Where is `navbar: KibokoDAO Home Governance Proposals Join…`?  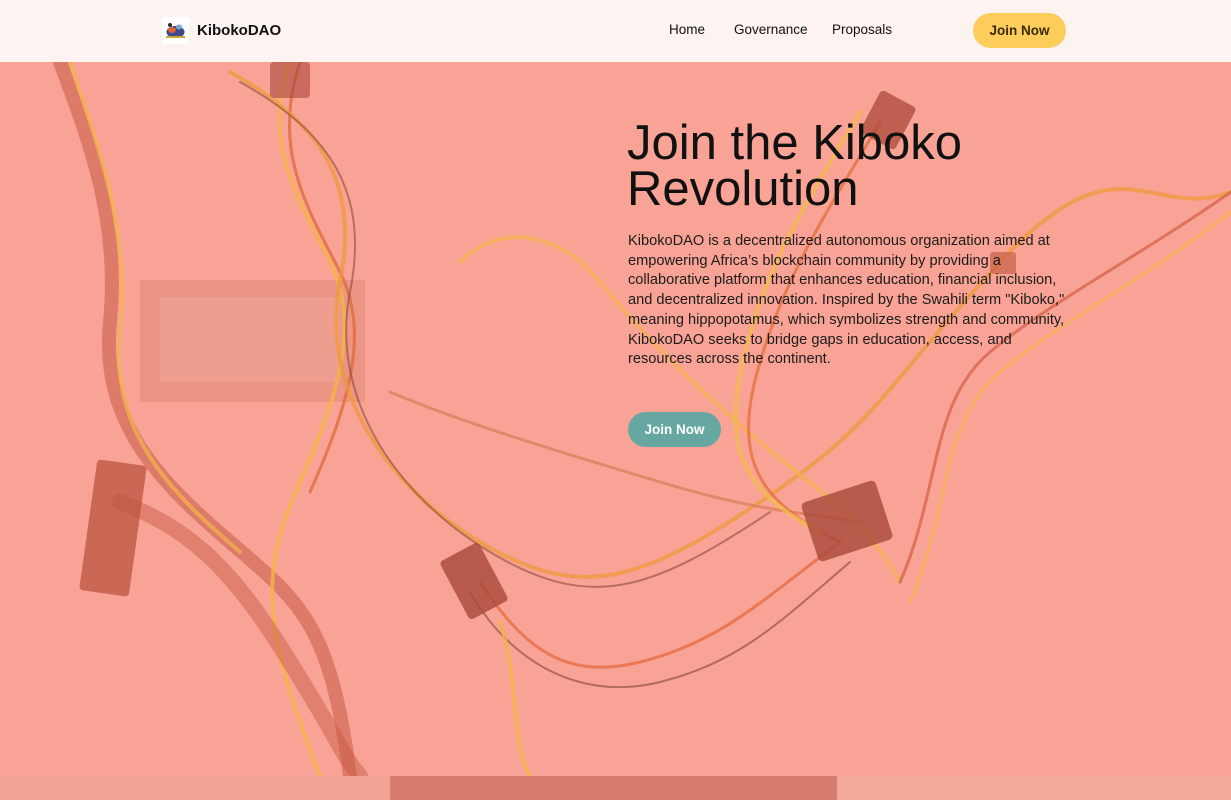 navbar: KibokoDAO Home Governance Proposals Join… is located at coordinates (615, 31).